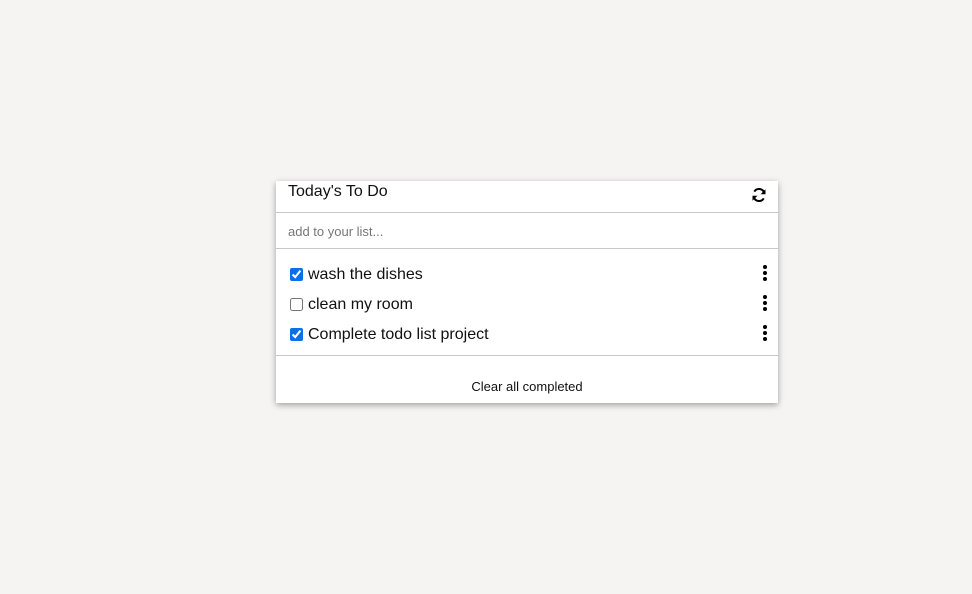 This screenshot has height=594, width=972. Describe the element at coordinates (527, 386) in the screenshot. I see `clear-completed-button: Clear all completed` at that location.